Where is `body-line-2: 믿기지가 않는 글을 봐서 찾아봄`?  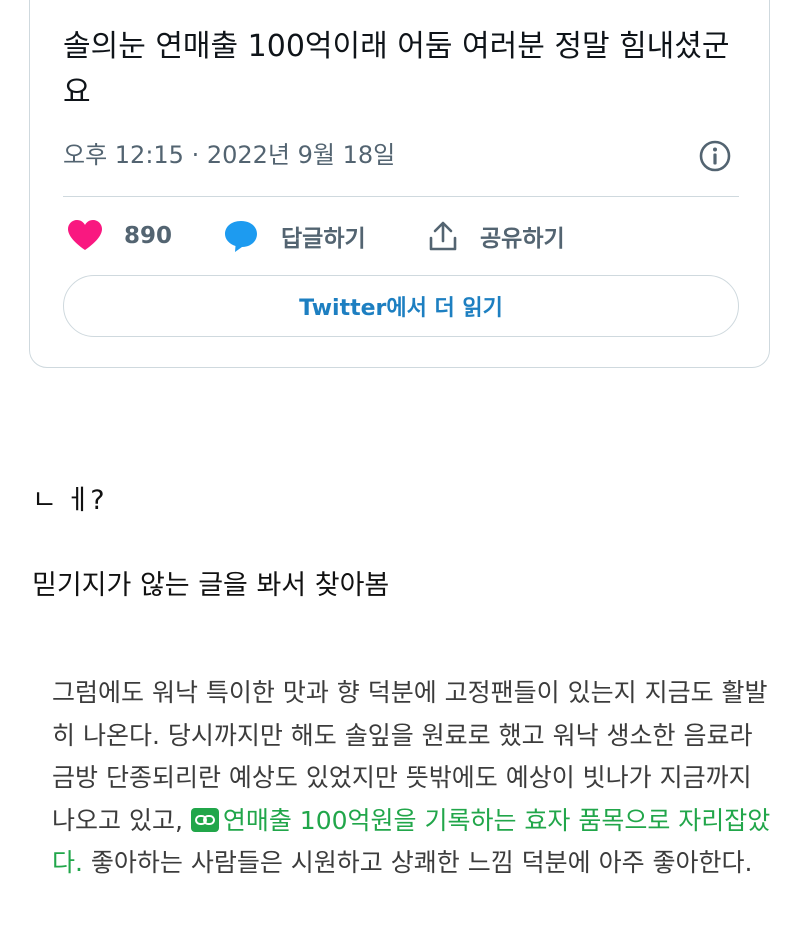 body-line-2: 믿기지가 않는 글을 봐서 찾아봄 is located at coordinates (211, 585).